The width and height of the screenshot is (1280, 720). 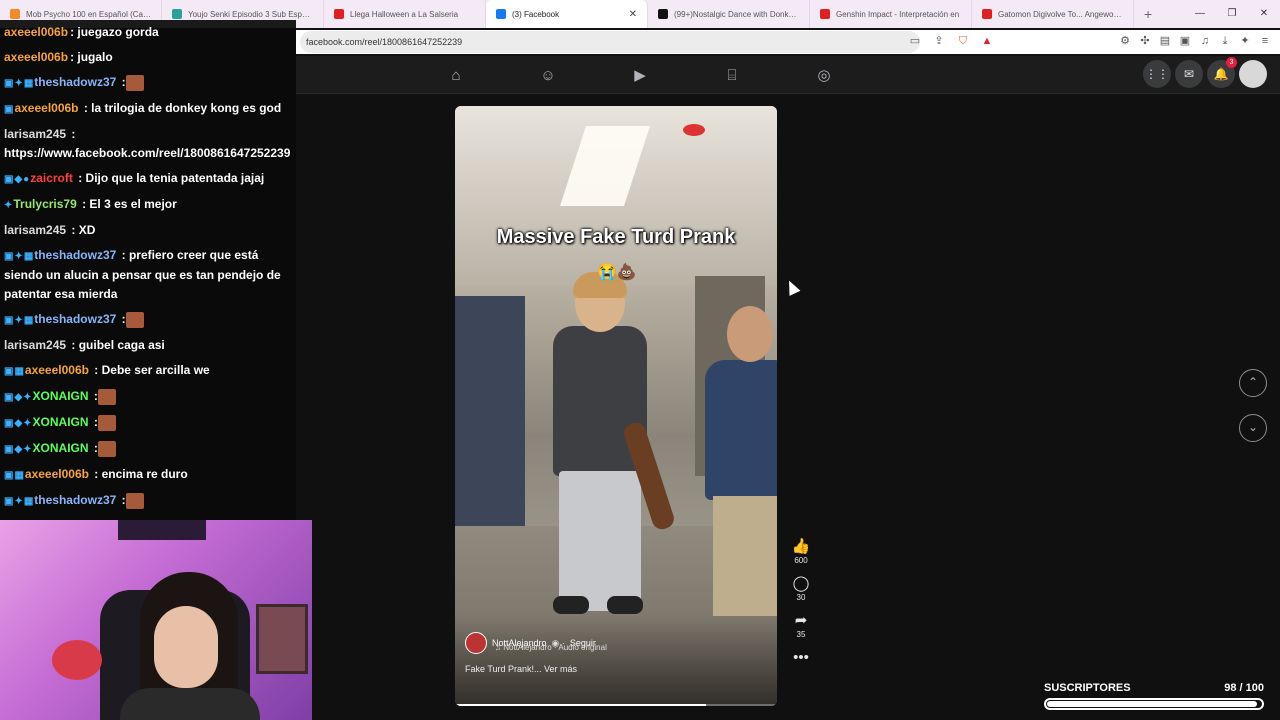 What do you see at coordinates (536, 14) in the screenshot?
I see `tab-label: (3) Facebook` at bounding box center [536, 14].